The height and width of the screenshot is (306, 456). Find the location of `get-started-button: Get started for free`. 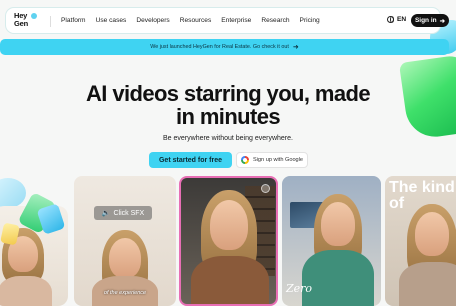

get-started-button: Get started for free is located at coordinates (190, 160).